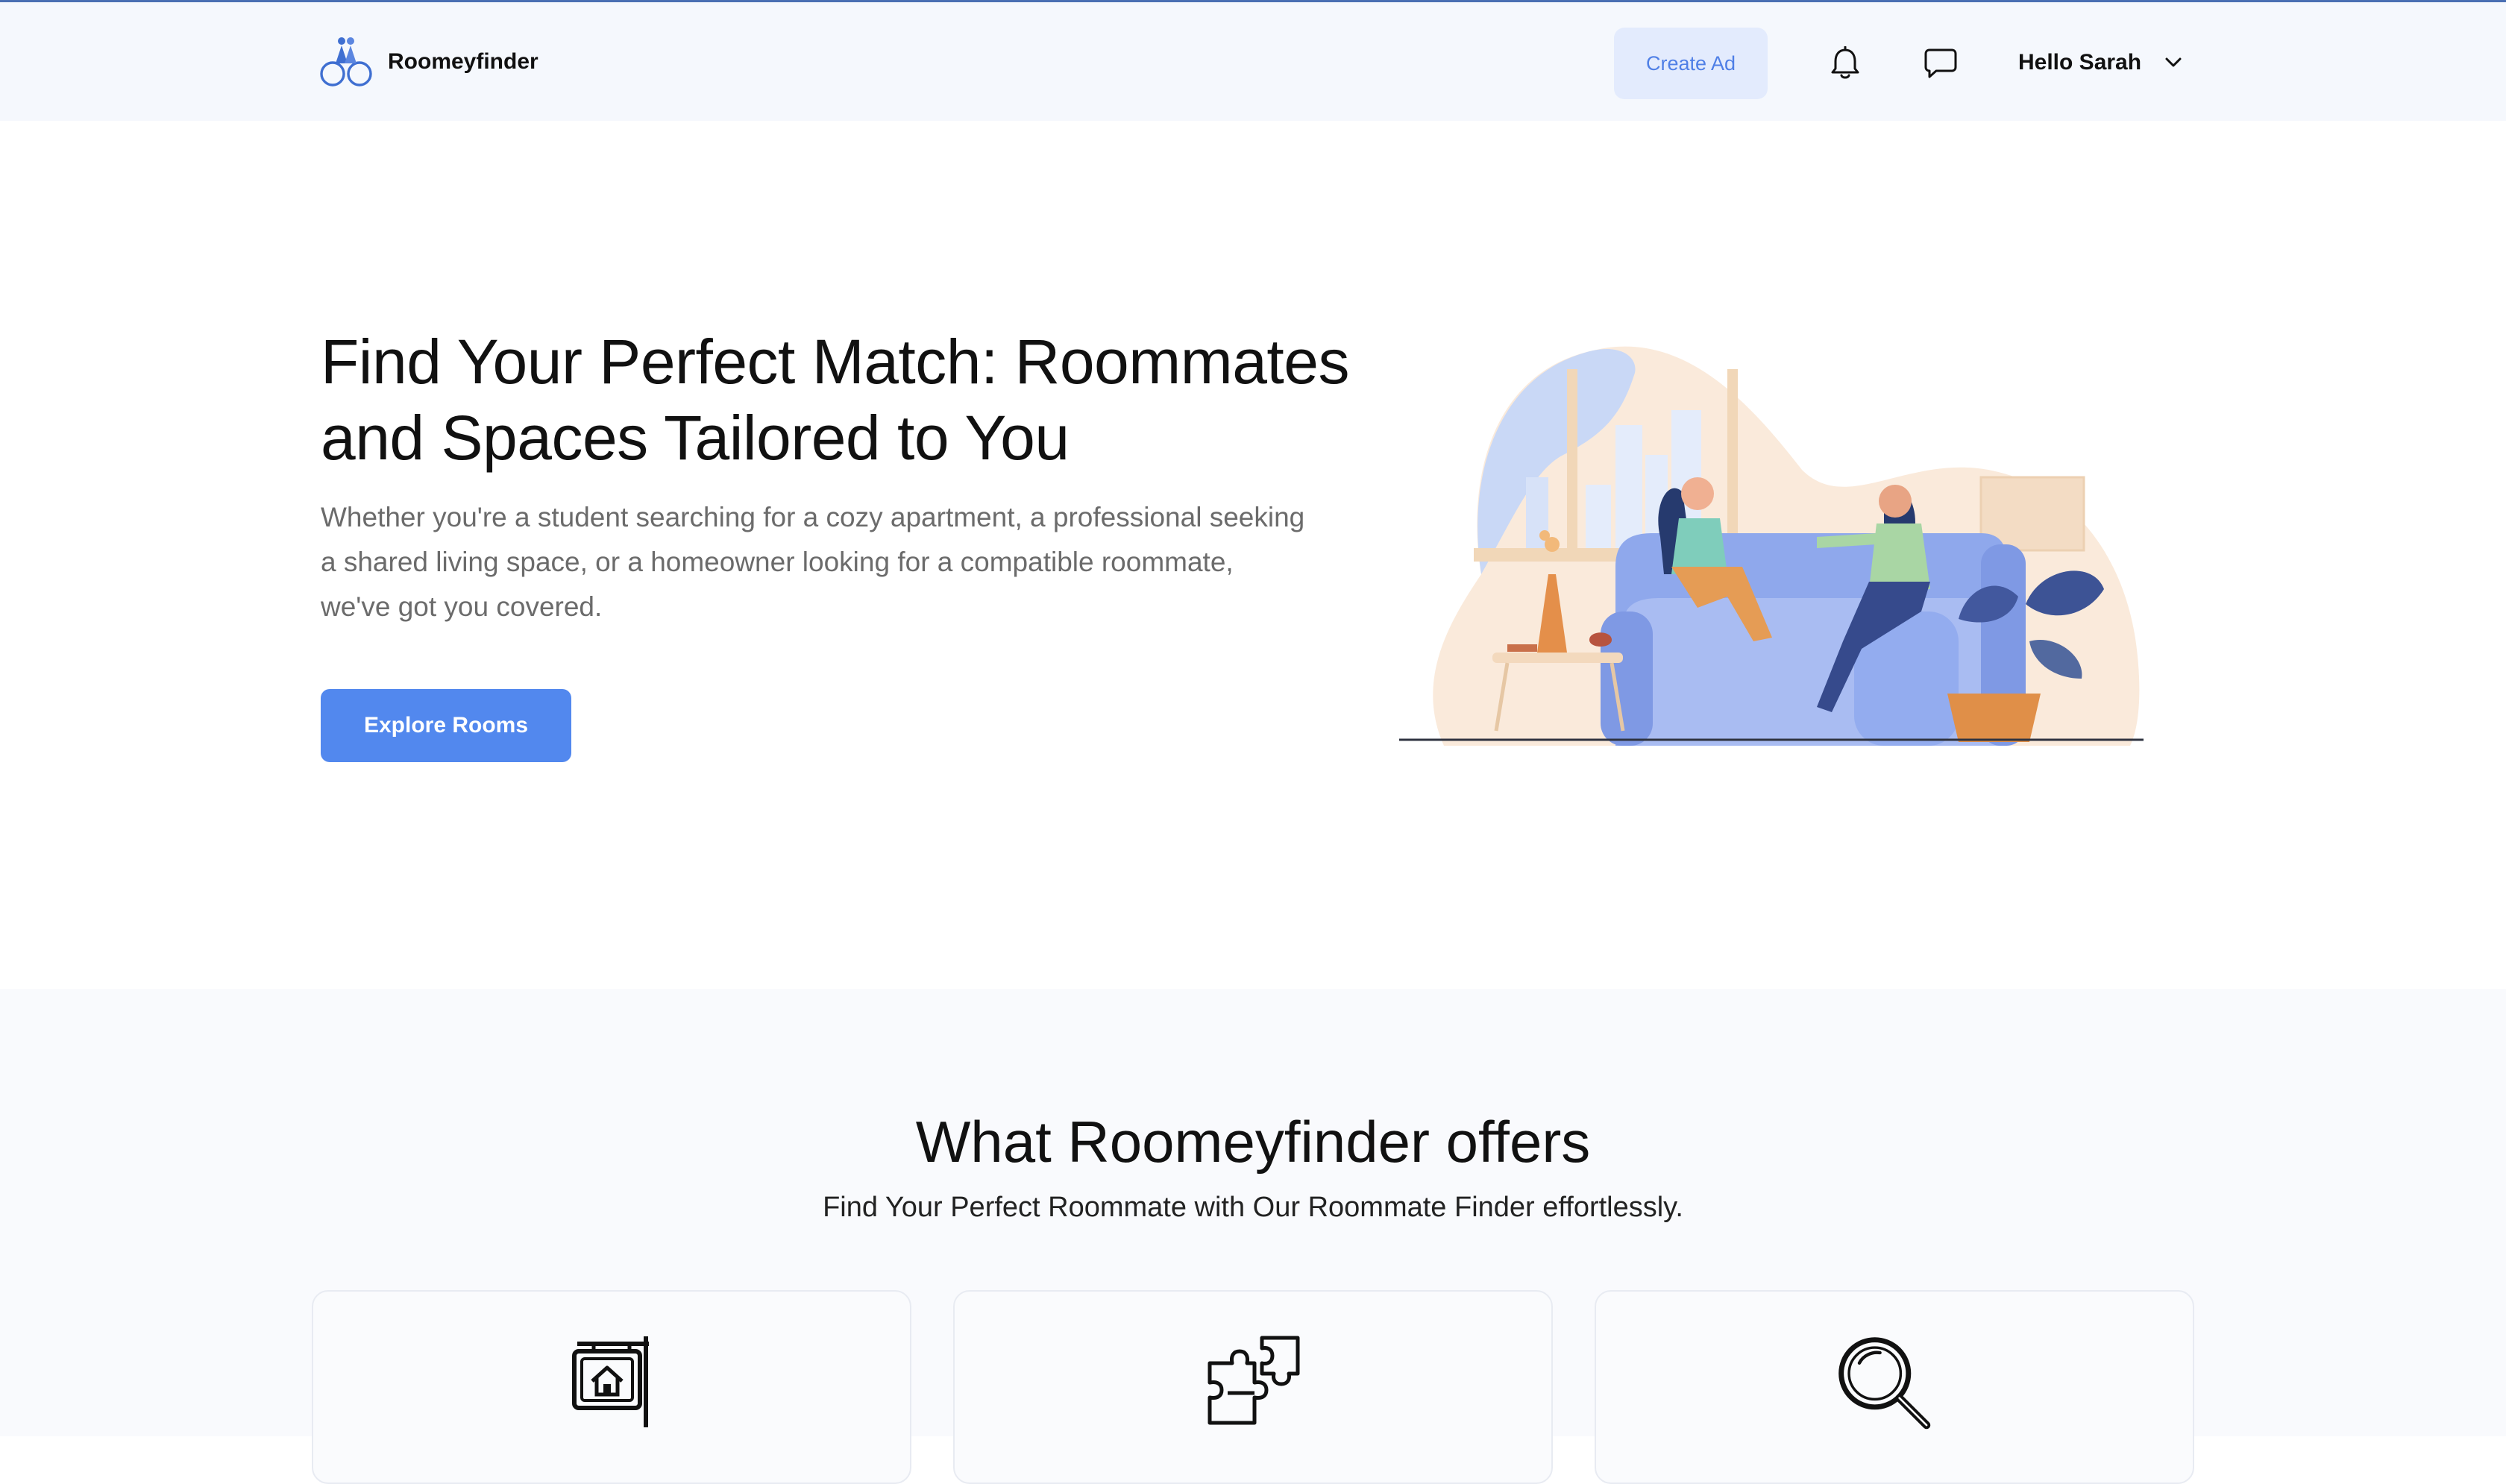 This screenshot has width=2506, height=1484. I want to click on offer-card-rooms, so click(611, 1387).